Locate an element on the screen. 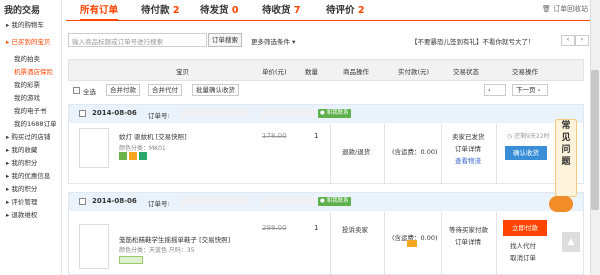 This screenshot has height=275, width=600. trade-status: 等待买家付款 is located at coordinates (468, 230).